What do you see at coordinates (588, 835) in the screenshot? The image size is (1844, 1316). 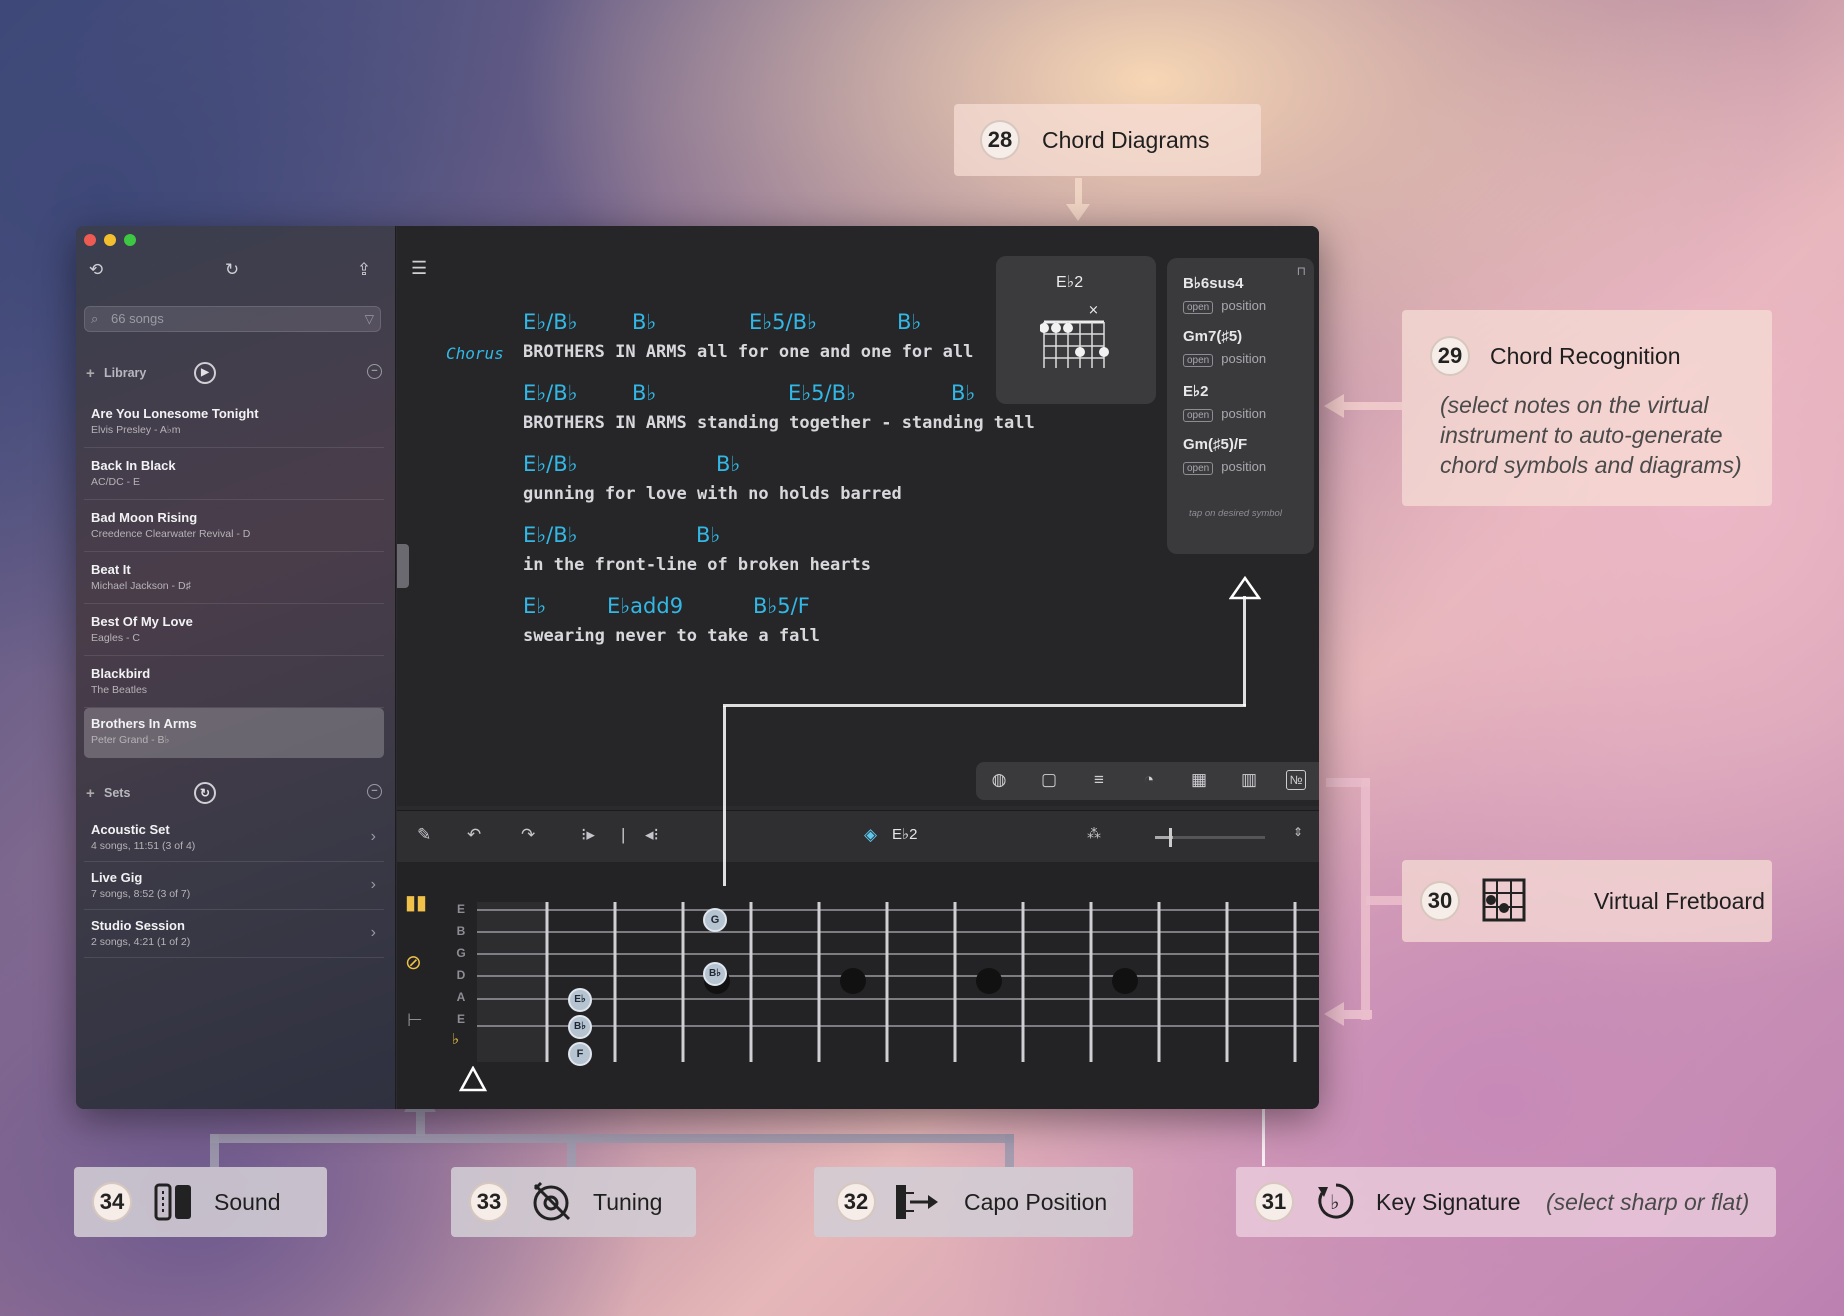 I see `step-forward-icon: ⁝▸` at bounding box center [588, 835].